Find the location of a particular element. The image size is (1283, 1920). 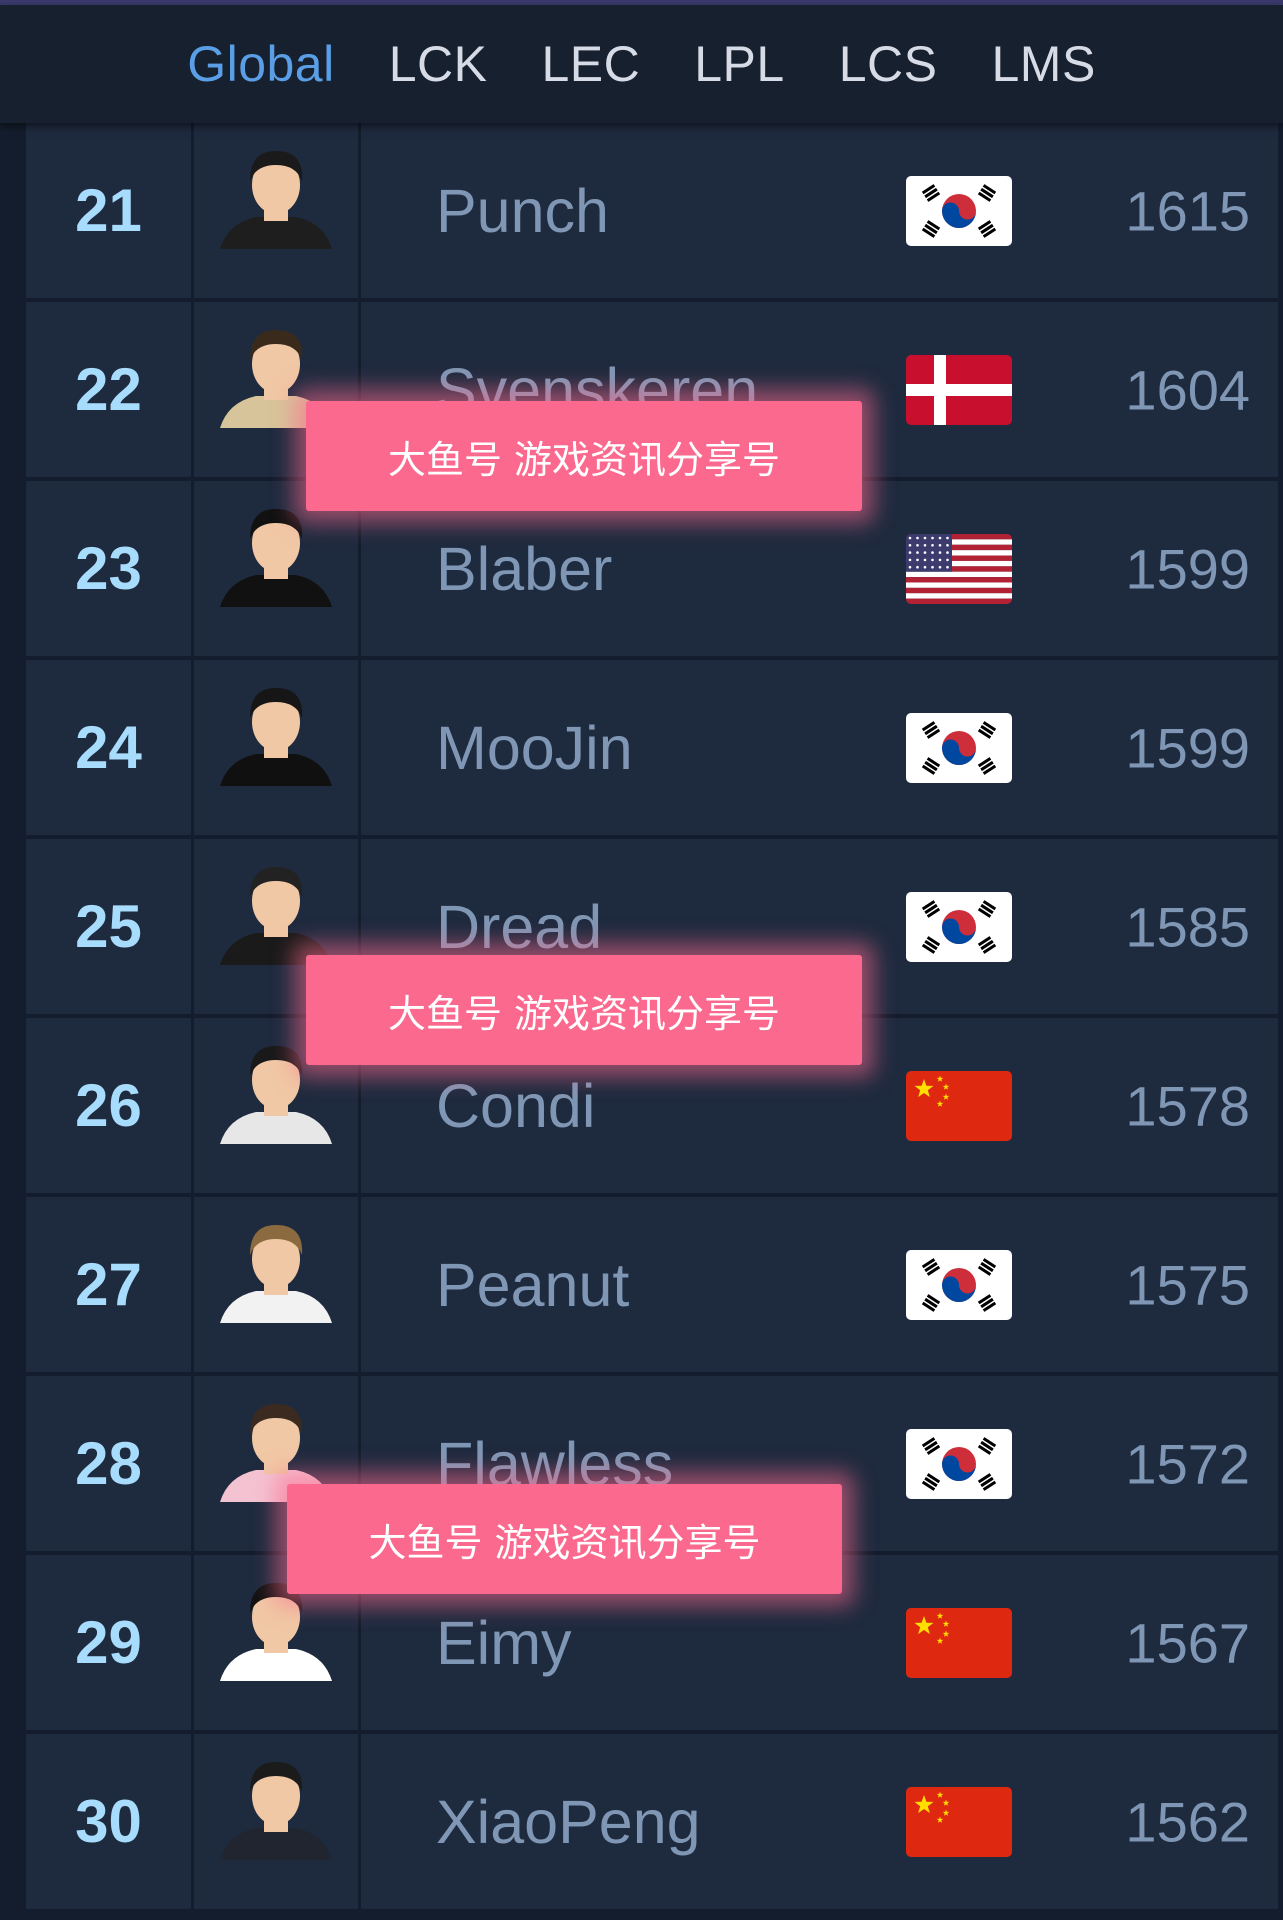

region-tabs: Global LCK LEC LPL LCS LMS is located at coordinates (641, 64).